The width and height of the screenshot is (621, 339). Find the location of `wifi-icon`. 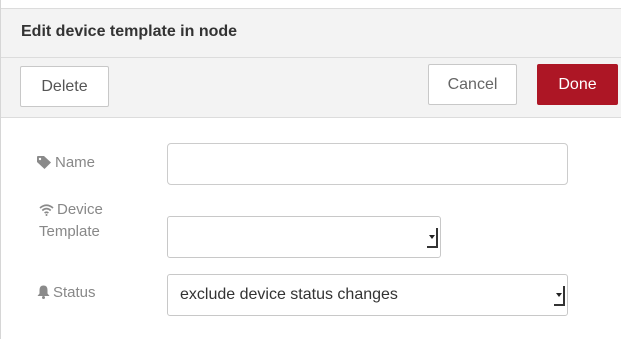

wifi-icon is located at coordinates (46, 210).